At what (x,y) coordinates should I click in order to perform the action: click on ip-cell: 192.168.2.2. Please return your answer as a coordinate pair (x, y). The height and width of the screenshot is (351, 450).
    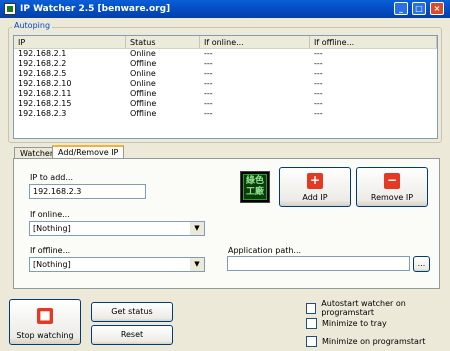
    Looking at the image, I should click on (42, 63).